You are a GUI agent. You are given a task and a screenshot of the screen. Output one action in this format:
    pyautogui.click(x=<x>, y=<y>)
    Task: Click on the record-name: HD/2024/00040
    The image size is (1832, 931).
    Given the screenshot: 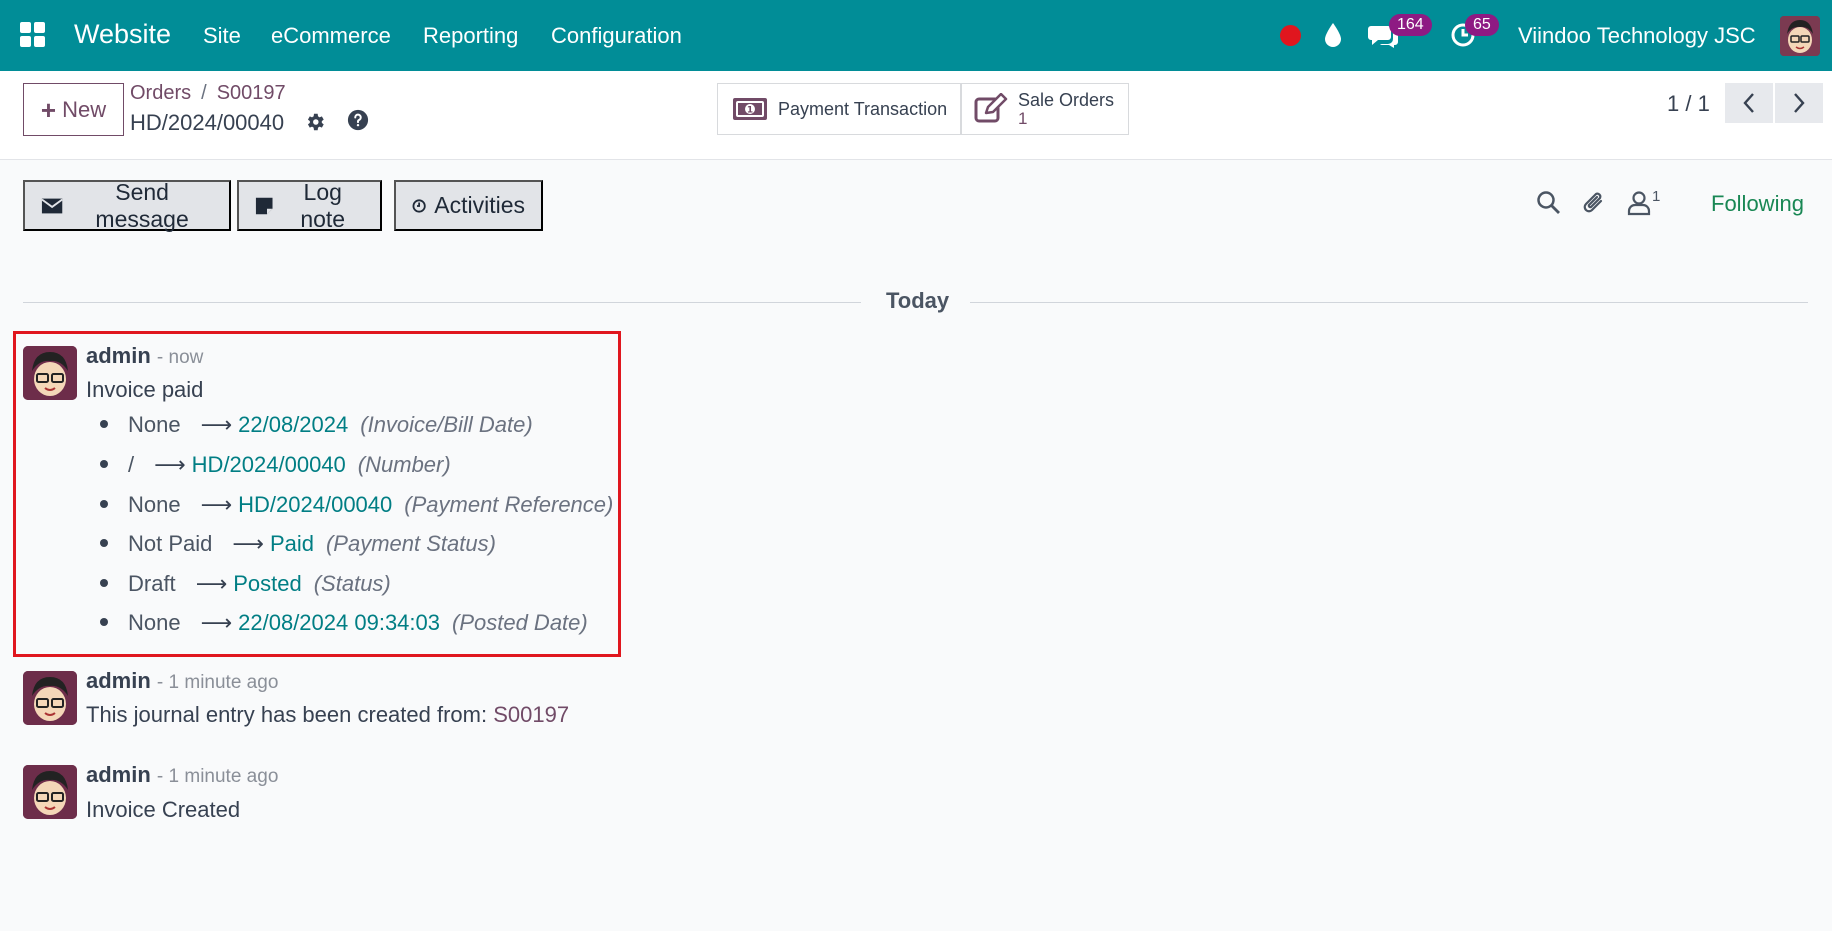 What is the action you would take?
    pyautogui.click(x=207, y=122)
    